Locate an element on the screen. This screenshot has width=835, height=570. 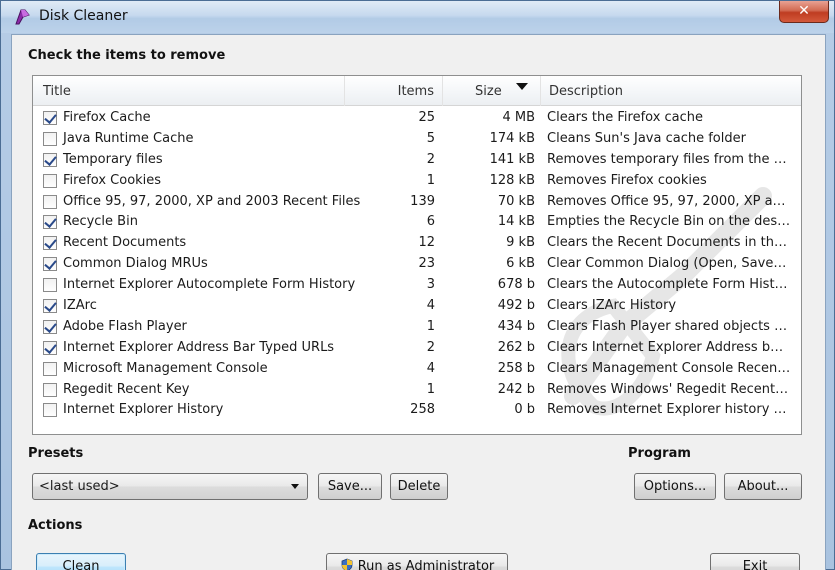
row-description: Clears IZArc History is located at coordinates (612, 306).